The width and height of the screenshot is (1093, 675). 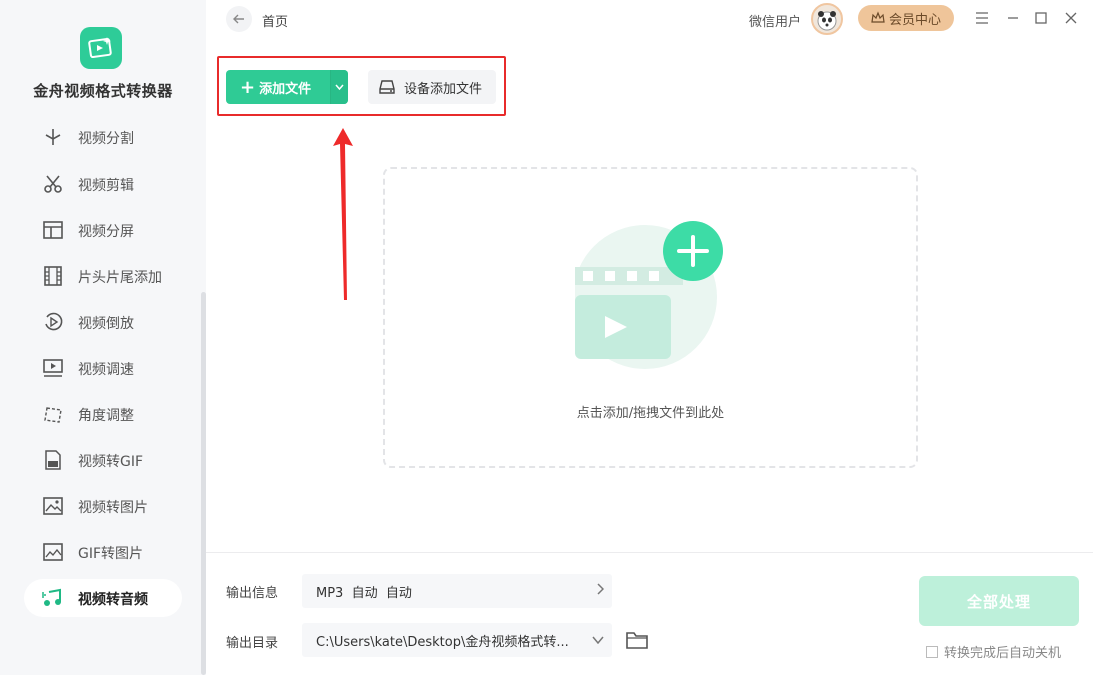 What do you see at coordinates (106, 416) in the screenshot?
I see `sidebar-item-label: 角度调整` at bounding box center [106, 416].